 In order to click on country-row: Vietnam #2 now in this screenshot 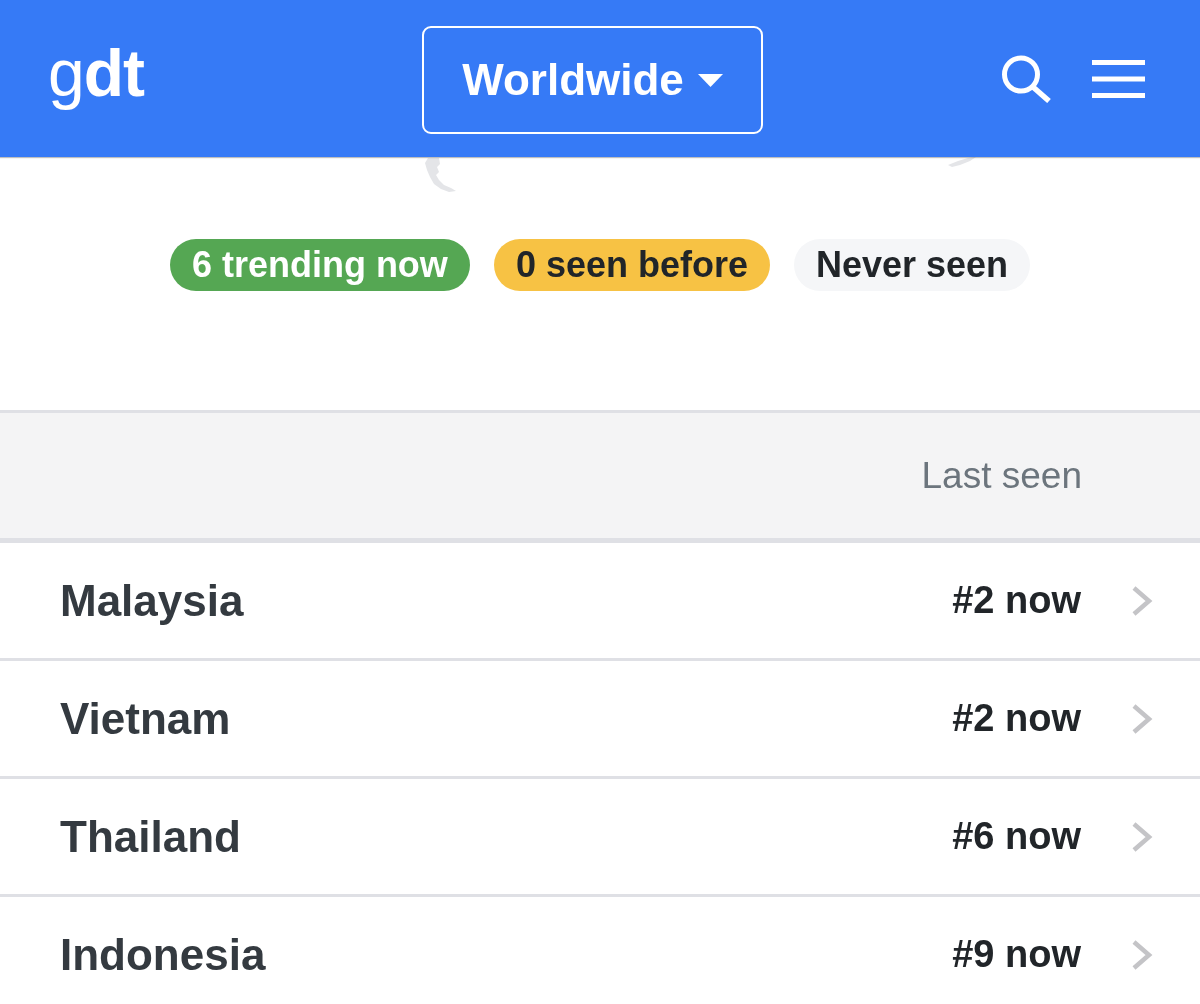, I will do `click(600, 720)`.